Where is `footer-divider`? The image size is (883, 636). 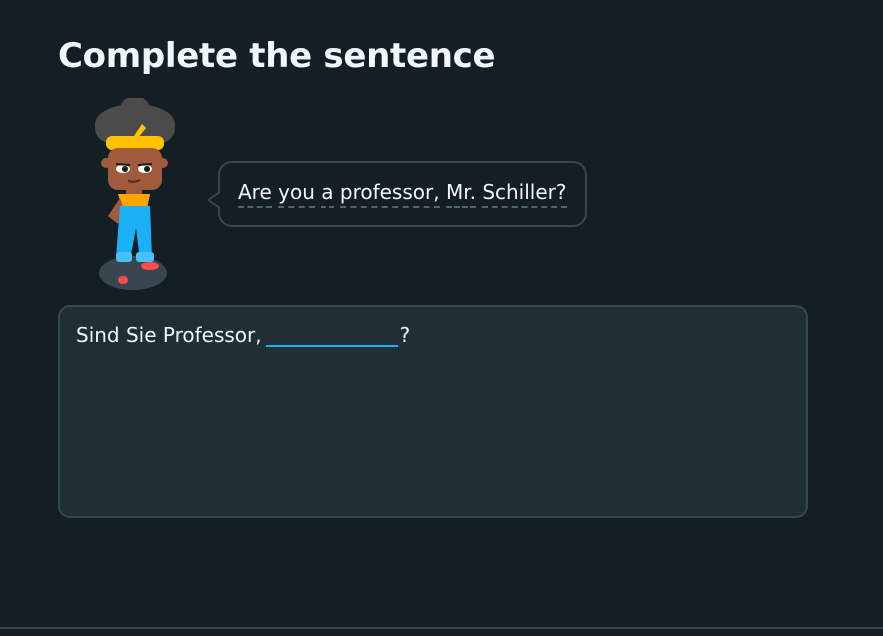
footer-divider is located at coordinates (441, 628).